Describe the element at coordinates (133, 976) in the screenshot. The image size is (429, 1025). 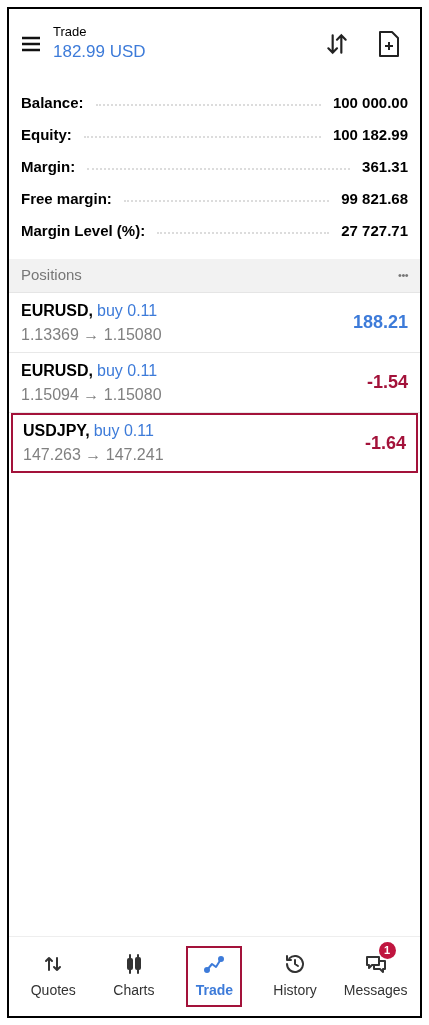
I see `nav-tab: Charts` at that location.